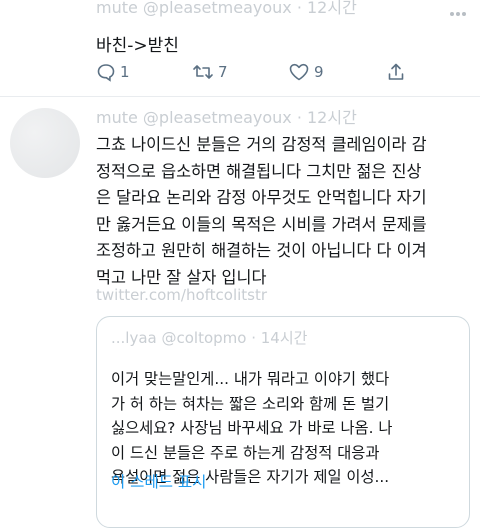  I want to click on tweet2-line: 은 달라요 논리와 감정 아무것도 안먹힙니다 자기, so click(261, 197).